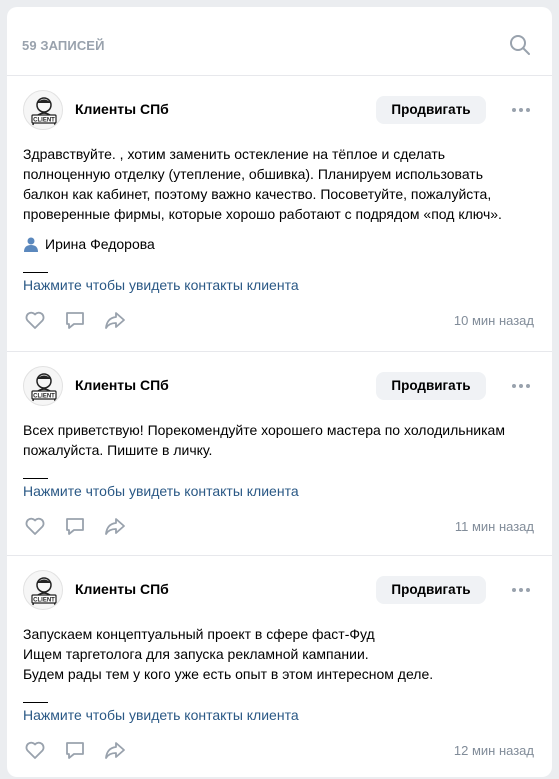 This screenshot has width=559, height=779. Describe the element at coordinates (279, 41) in the screenshot. I see `feed-header: 59 ЗАПИСЕЙ` at that location.